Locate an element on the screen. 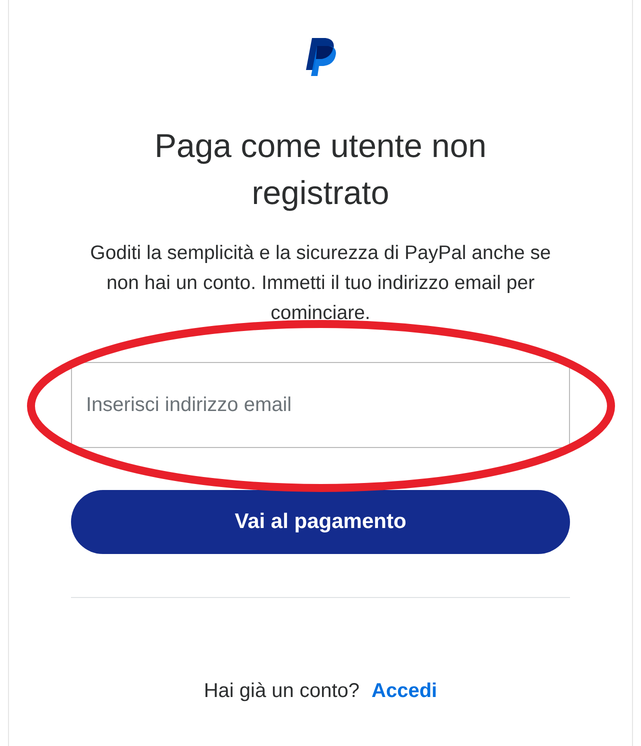 This screenshot has height=746, width=641. description-text: Goditi la semplicità e la sicurezza di PayPal anche se non hai un conto. Immetti il tuo indirizzo email per cominciare. is located at coordinates (320, 283).